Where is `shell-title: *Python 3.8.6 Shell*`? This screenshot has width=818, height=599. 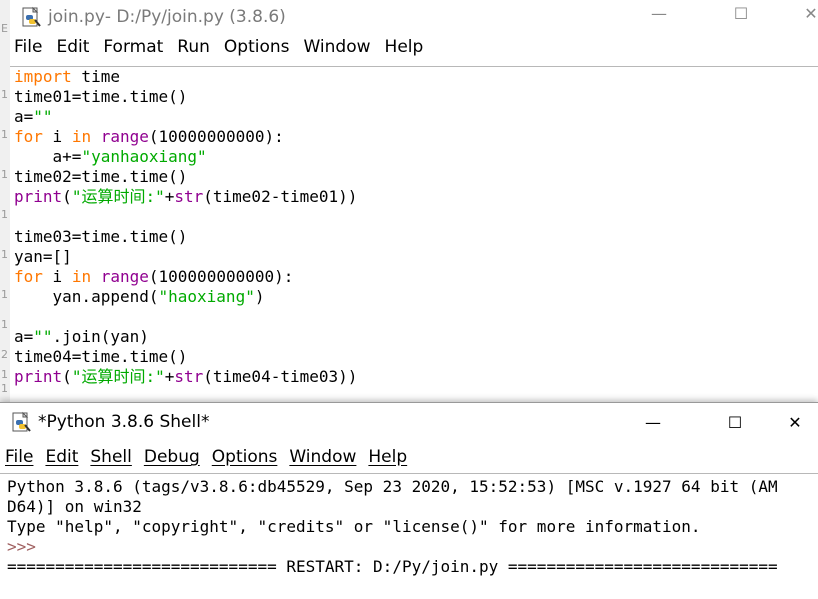
shell-title: *Python 3.8.6 Shell* is located at coordinates (124, 422).